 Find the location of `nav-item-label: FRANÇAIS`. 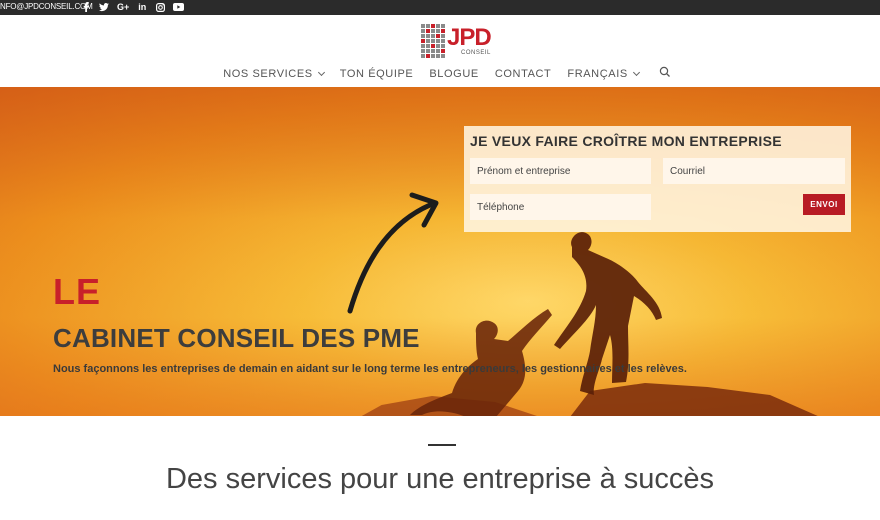

nav-item-label: FRANÇAIS is located at coordinates (597, 74).